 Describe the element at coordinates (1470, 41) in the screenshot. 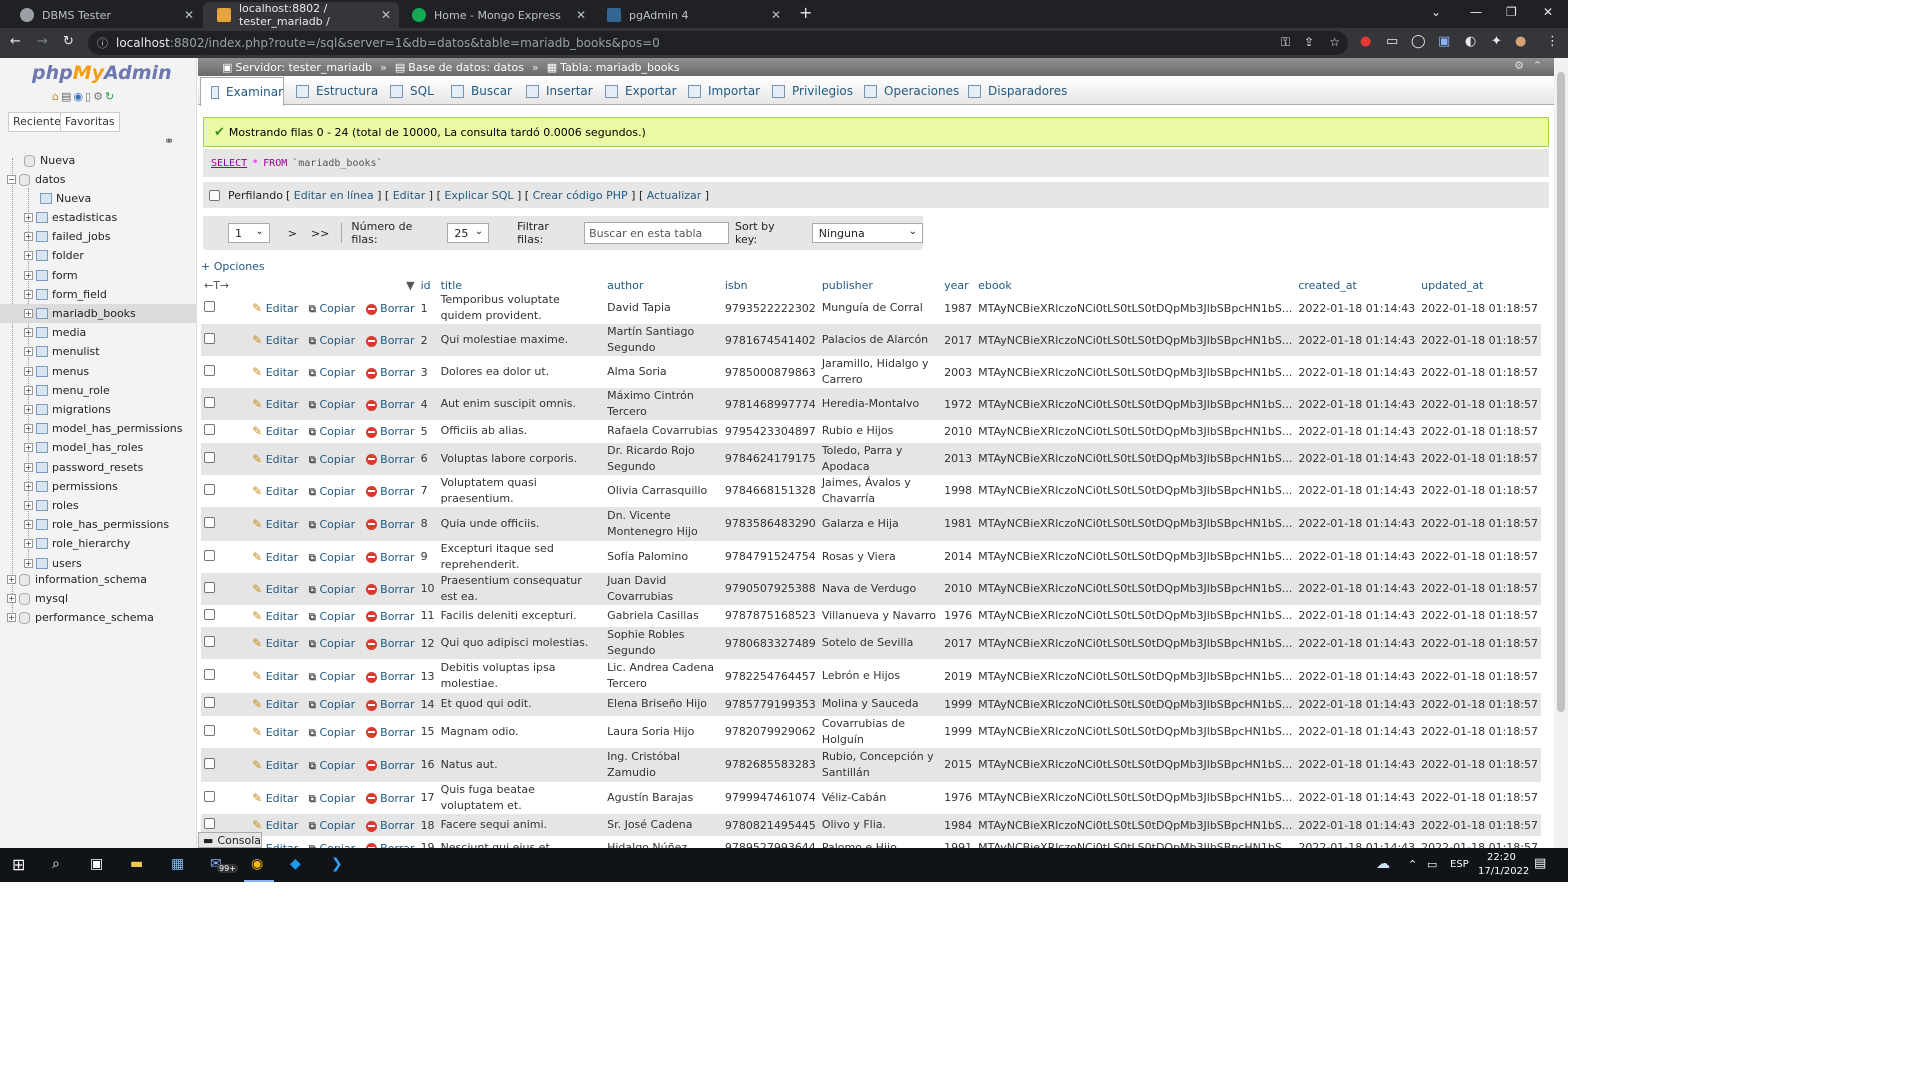

I see `extension-dark-icon: ◐` at that location.